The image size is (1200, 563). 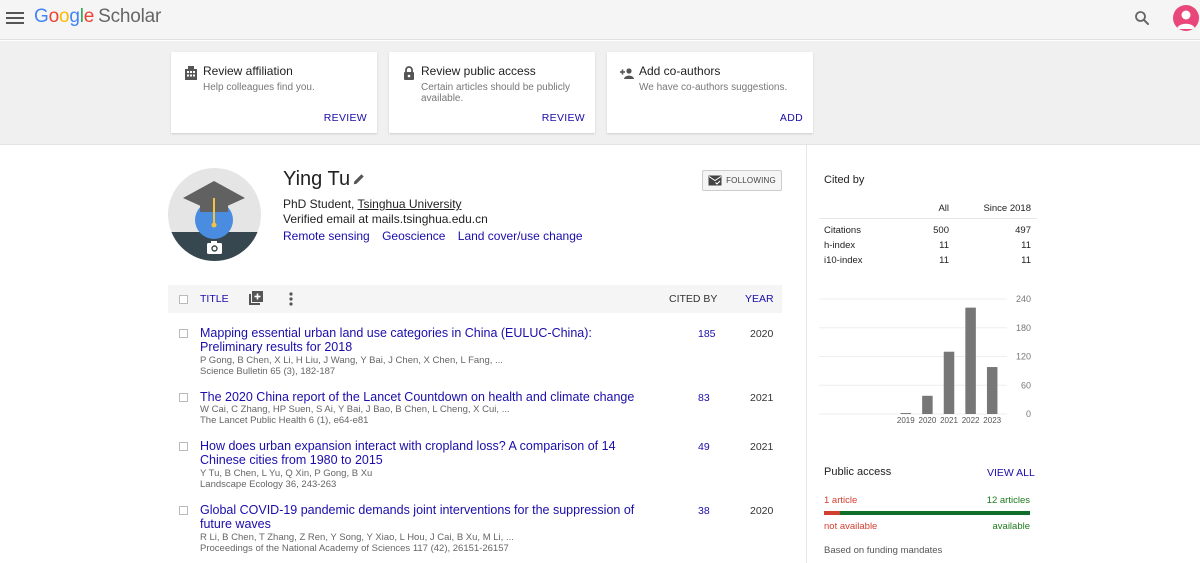 I want to click on profile-photo, so click(x=214, y=214).